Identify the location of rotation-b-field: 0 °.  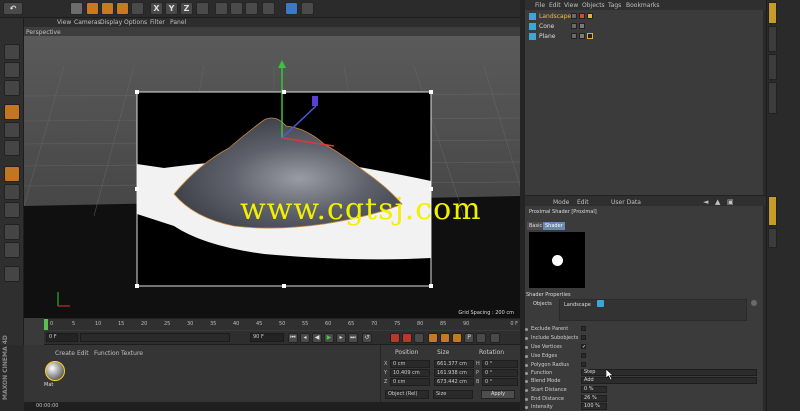
(500, 382).